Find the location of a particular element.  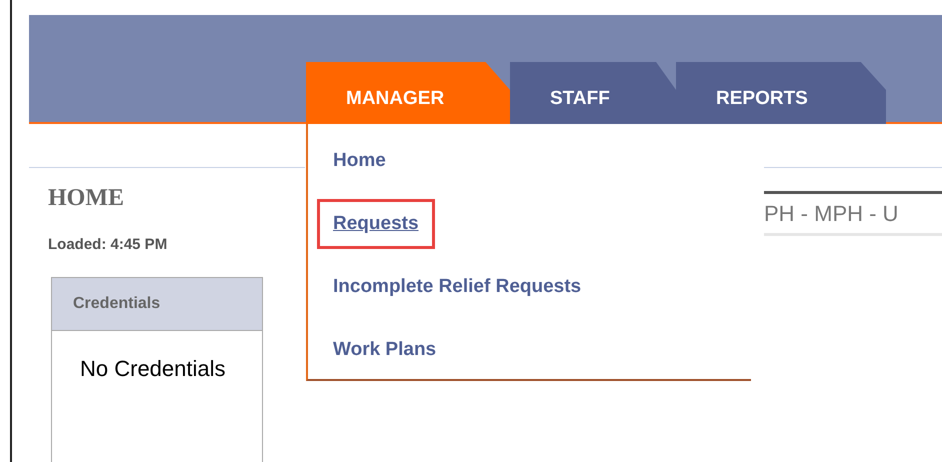

menu-item: Home is located at coordinates (359, 161).